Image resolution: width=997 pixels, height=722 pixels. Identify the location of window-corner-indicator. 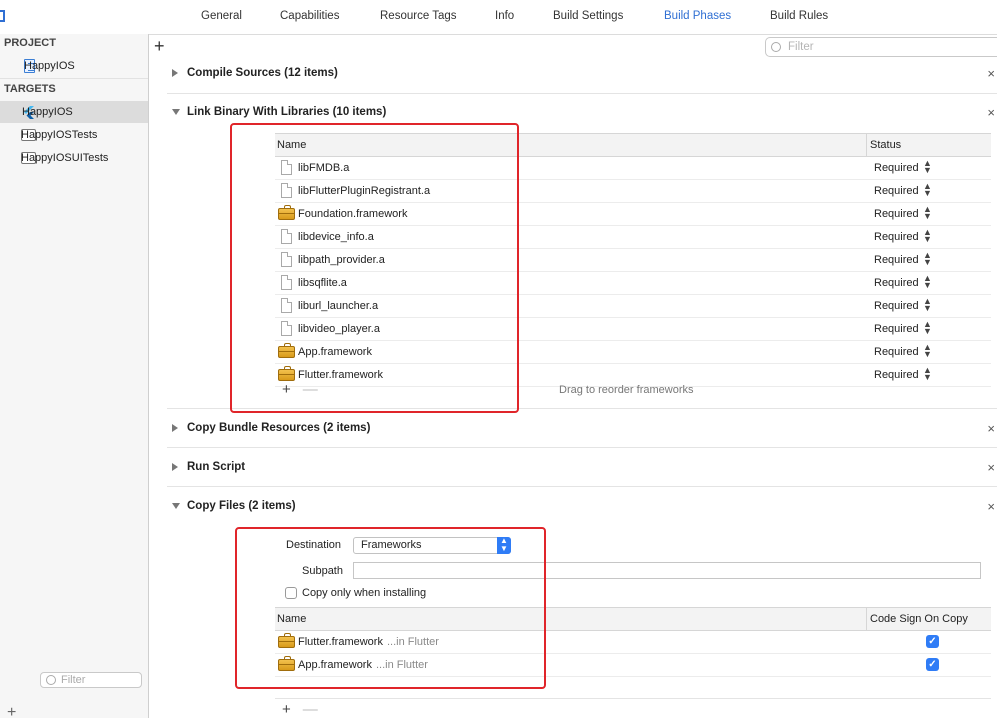
(2, 16).